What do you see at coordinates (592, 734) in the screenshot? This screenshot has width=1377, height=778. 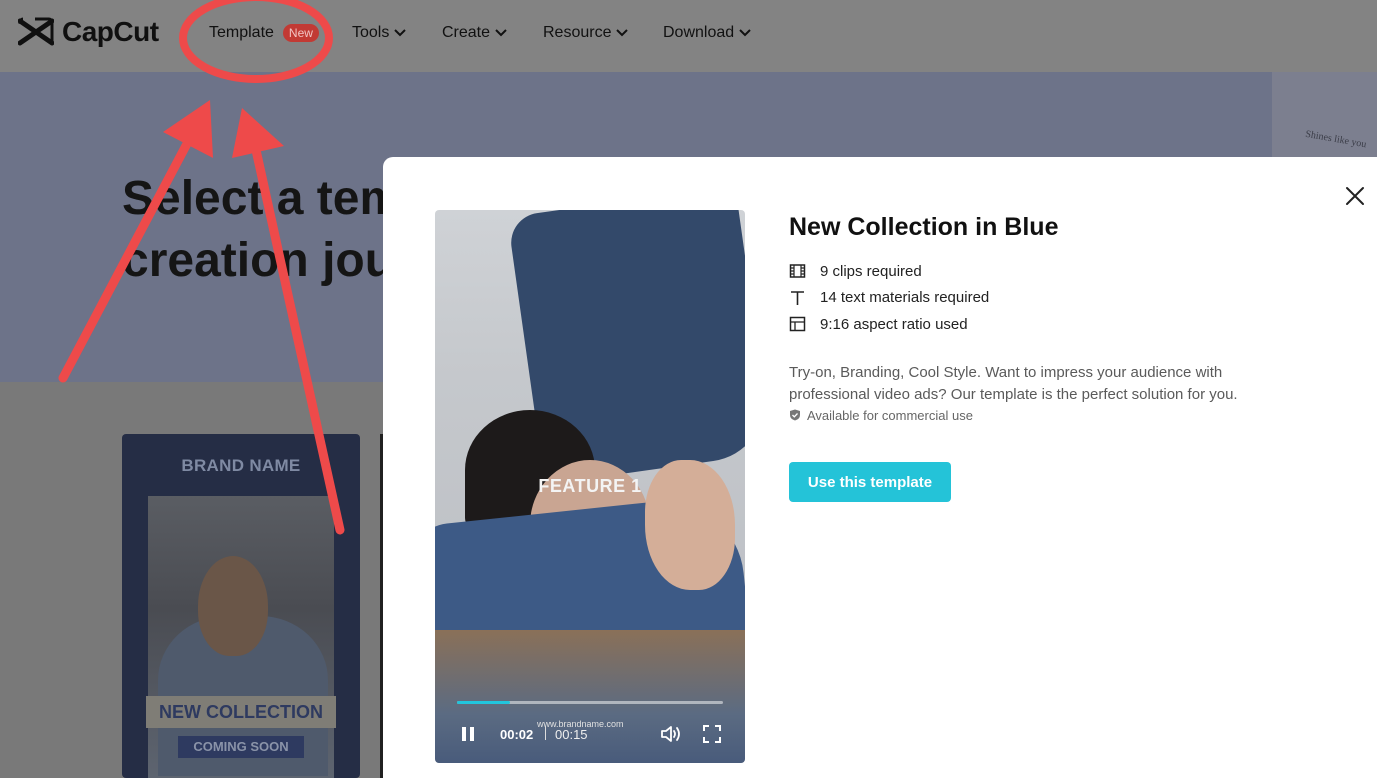 I see `video-controls: 00:02 00:15` at bounding box center [592, 734].